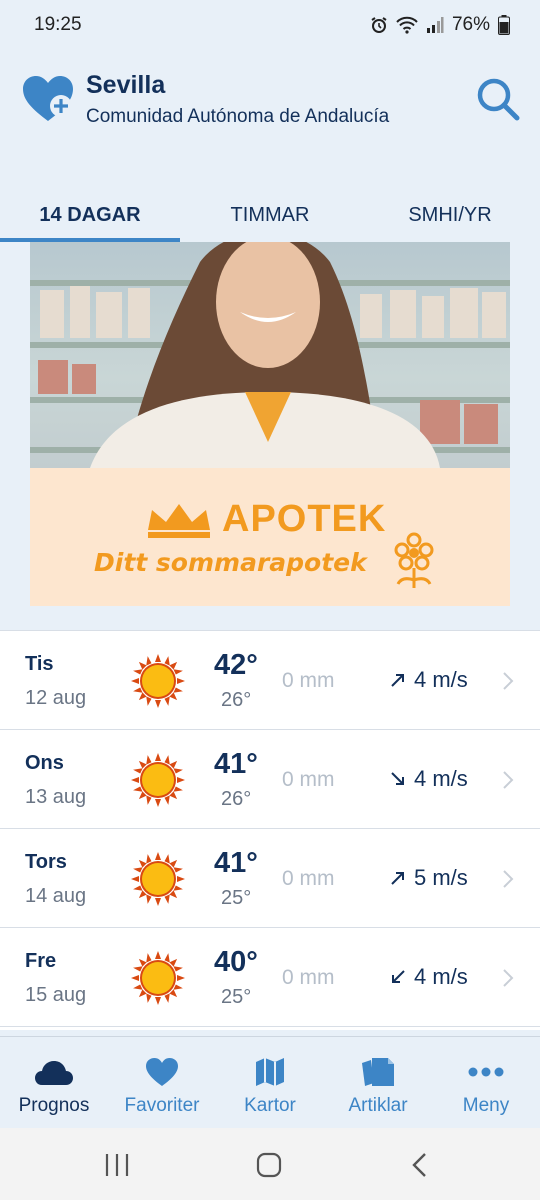 The image size is (540, 1200). I want to click on map-icon, so click(270, 1072).